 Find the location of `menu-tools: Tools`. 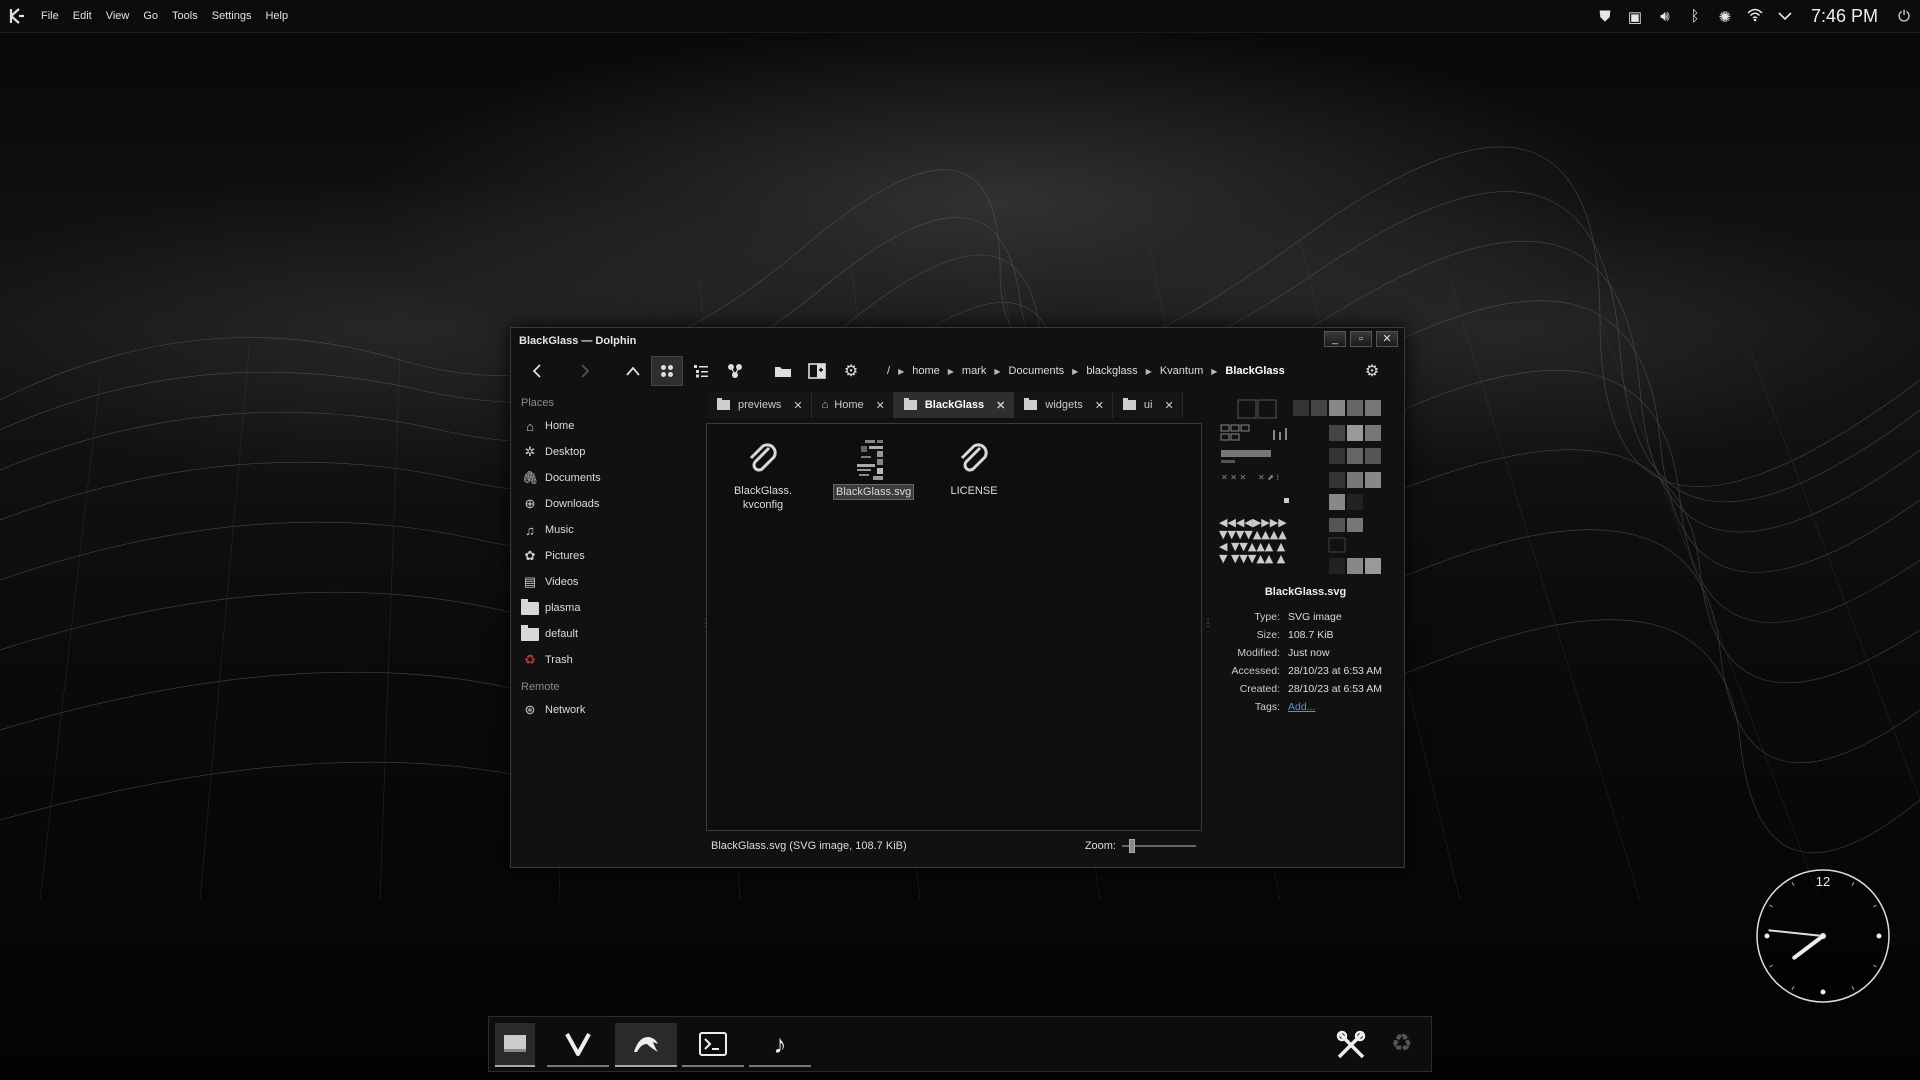

menu-tools: Tools is located at coordinates (185, 16).